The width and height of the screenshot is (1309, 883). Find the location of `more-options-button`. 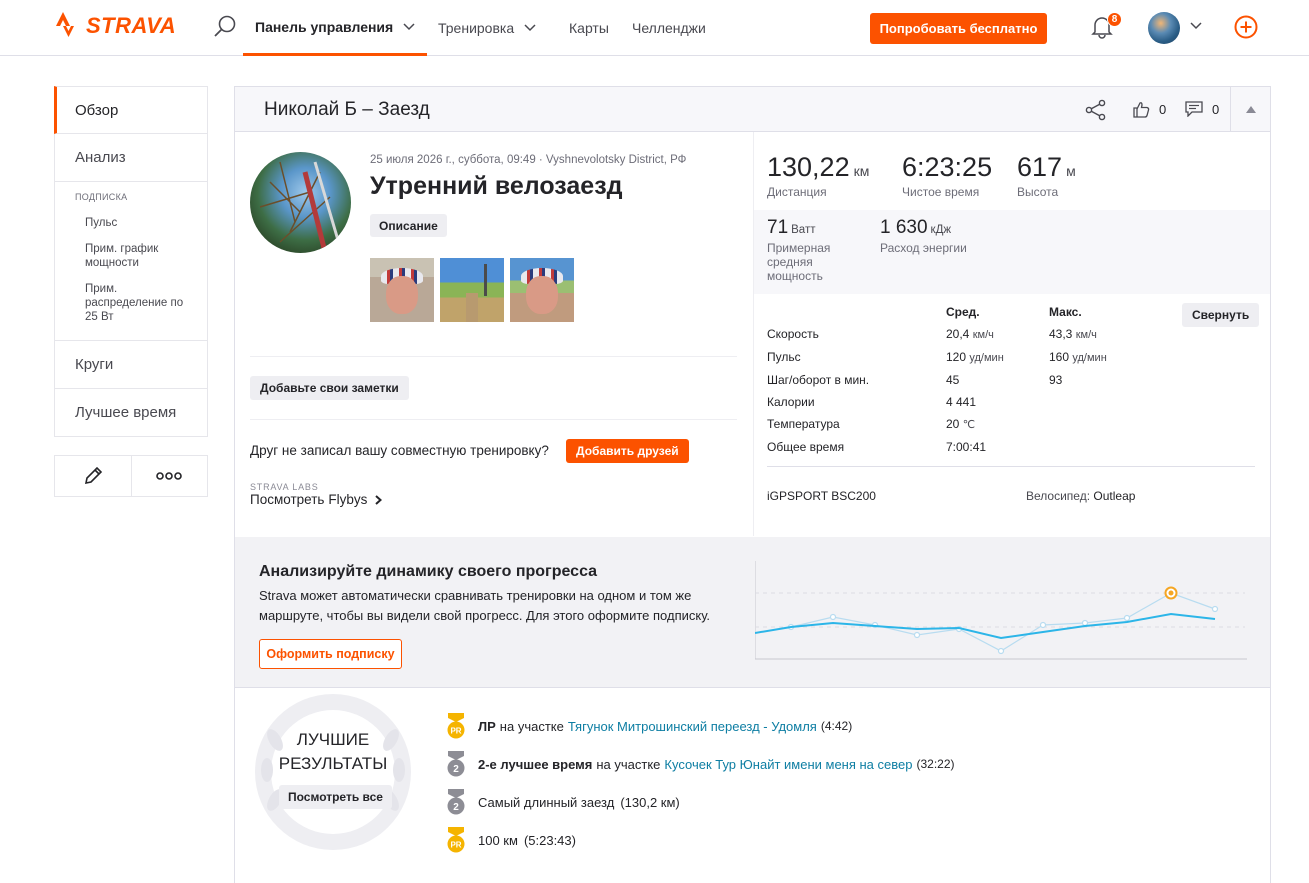

more-options-button is located at coordinates (170, 476).